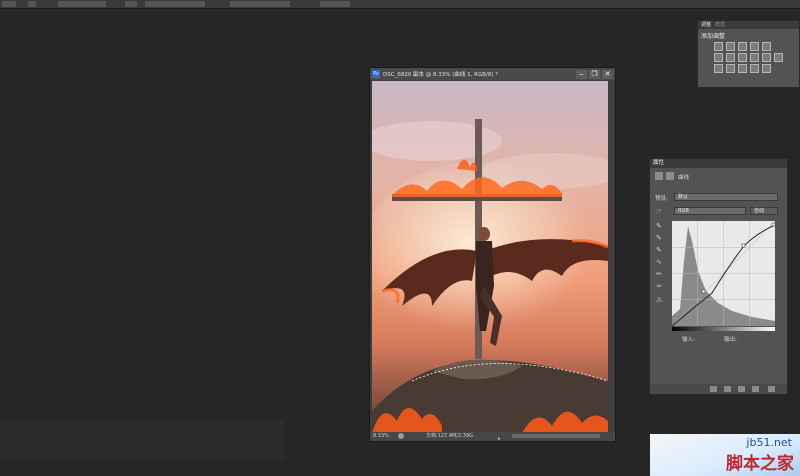 The height and width of the screenshot is (476, 800). Describe the element at coordinates (742, 68) in the screenshot. I see `threshold-icon` at that location.